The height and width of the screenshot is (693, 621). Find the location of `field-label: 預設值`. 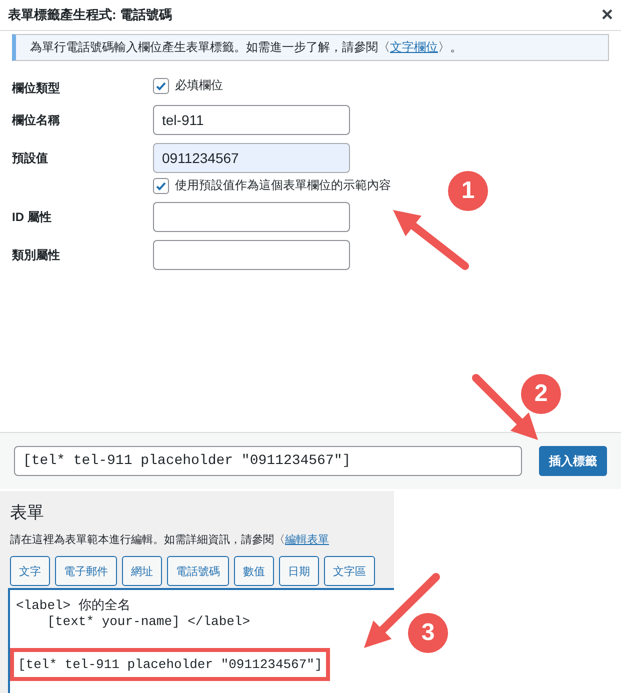

field-label: 預設值 is located at coordinates (30, 158).